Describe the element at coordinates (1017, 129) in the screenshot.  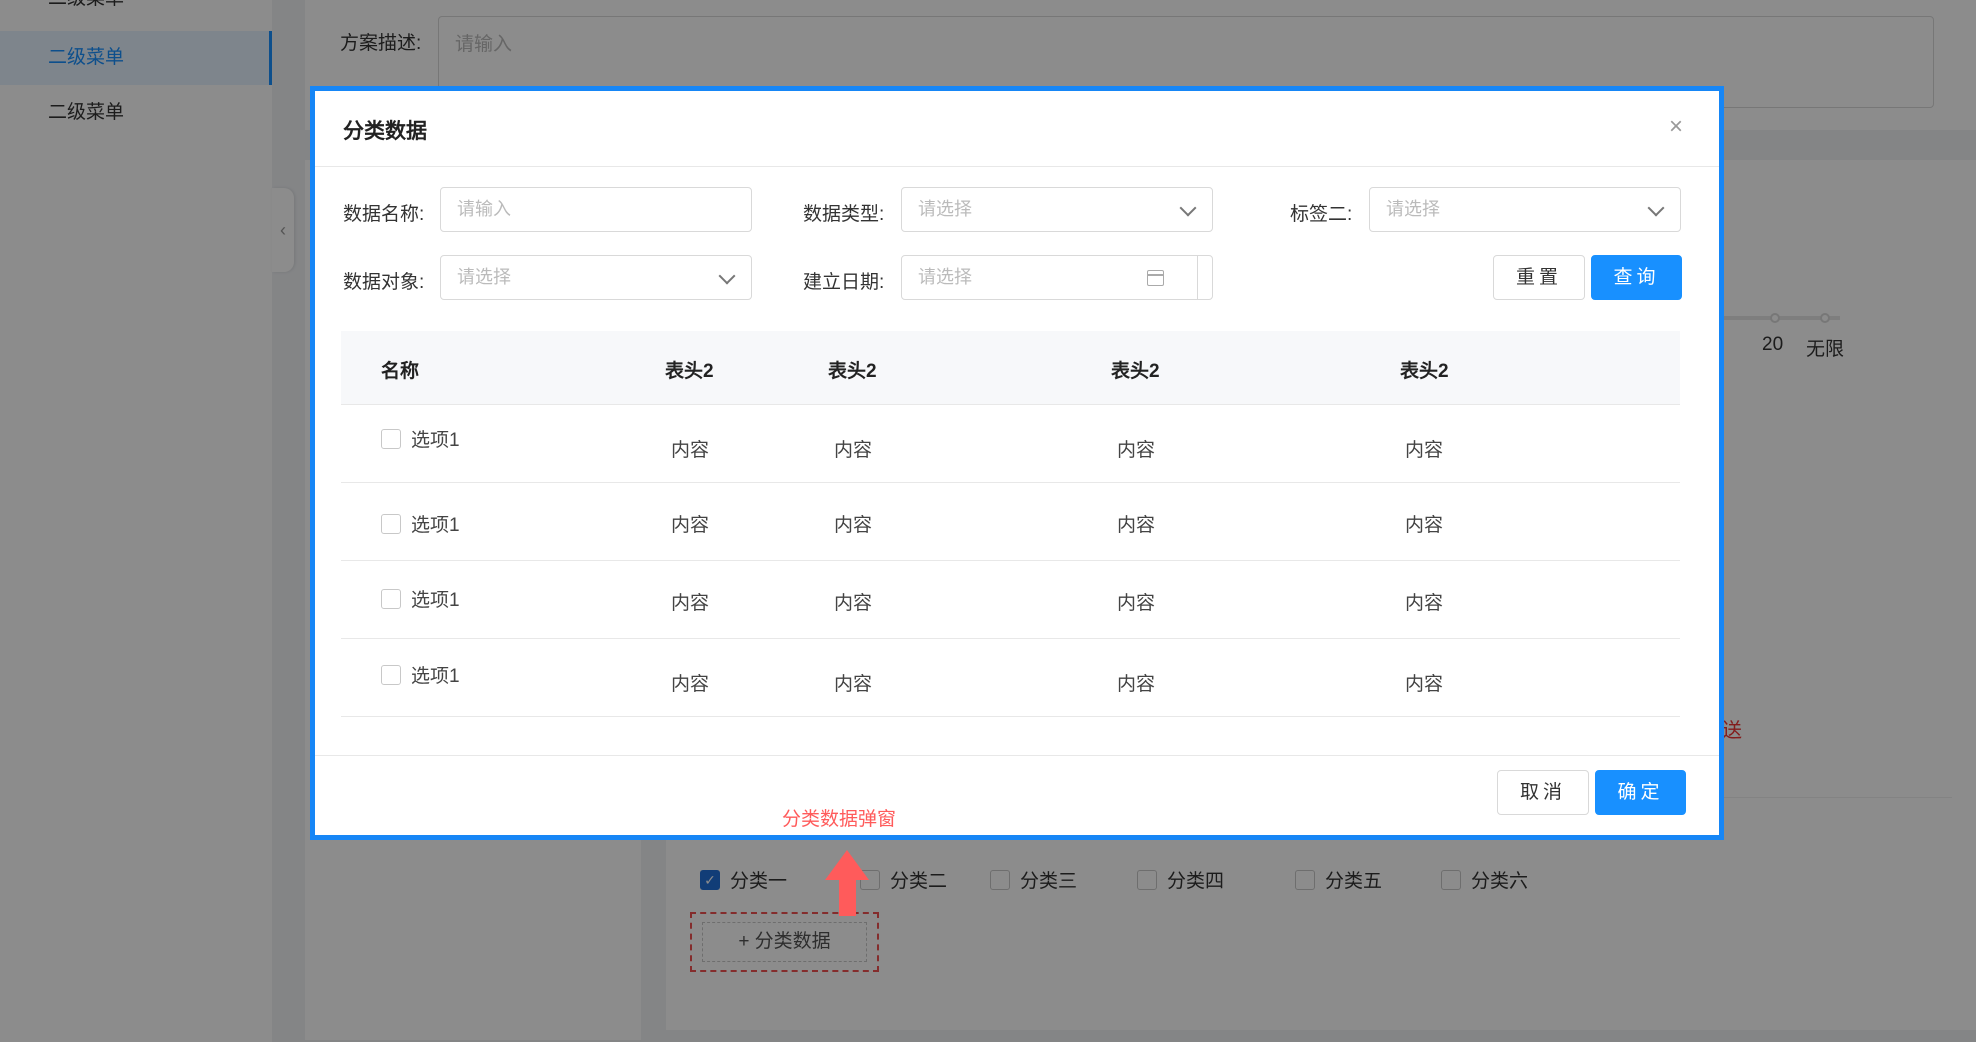
I see `modal-header: 分类数据 ×` at that location.